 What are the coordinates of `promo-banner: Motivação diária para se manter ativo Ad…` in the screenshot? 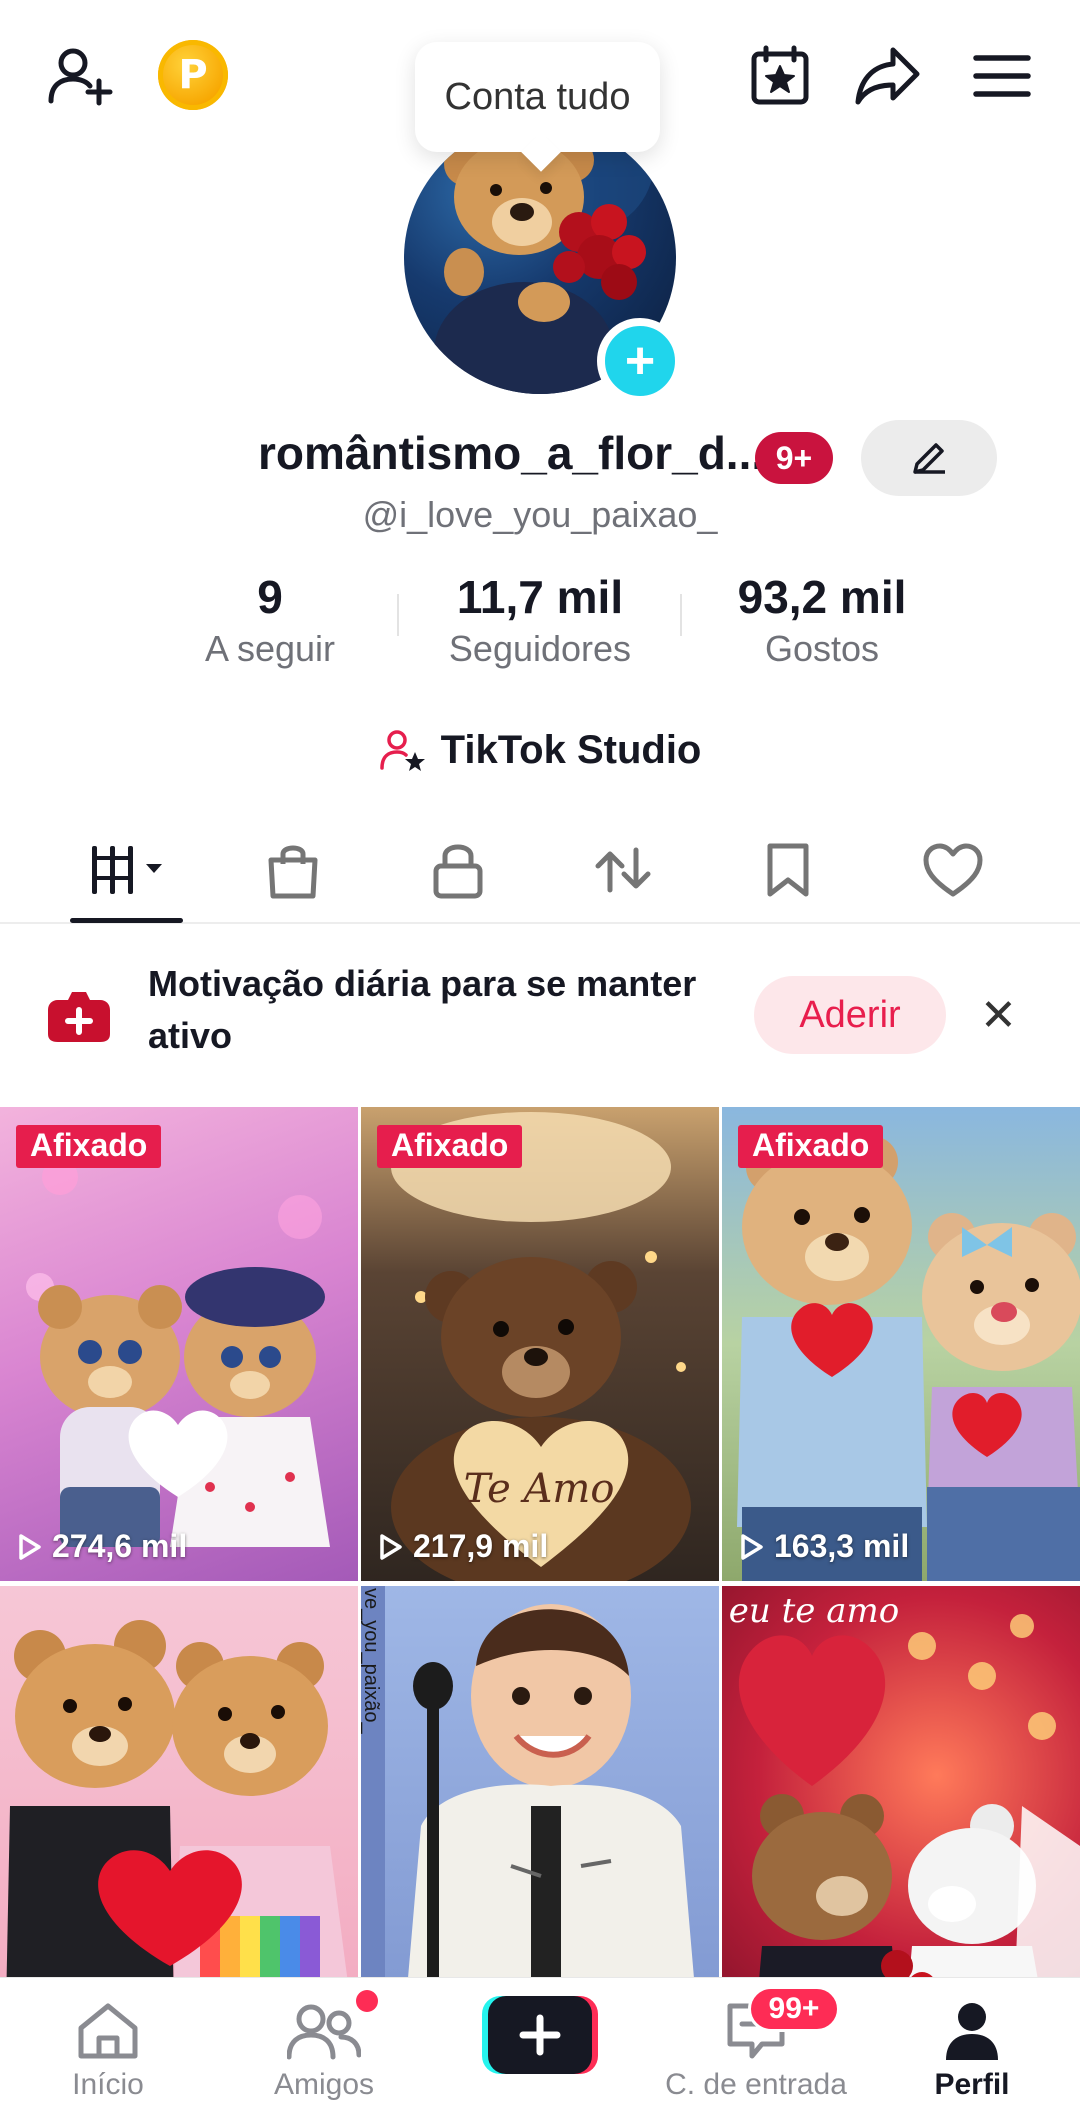 It's located at (540, 1015).